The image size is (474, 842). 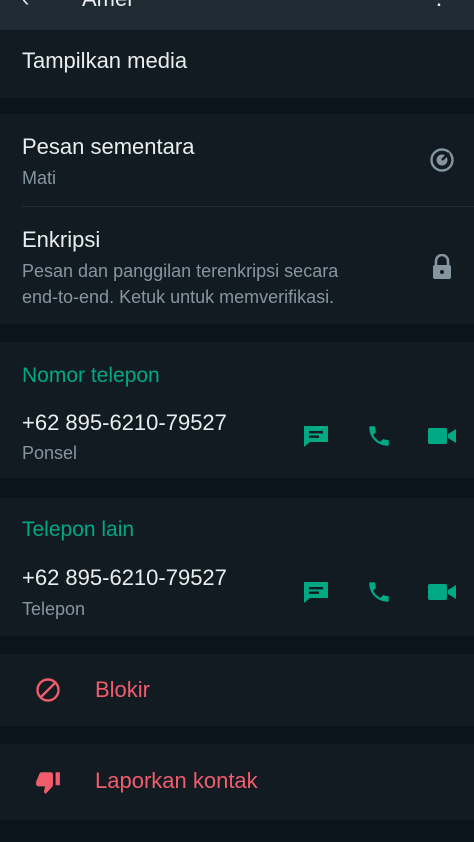 I want to click on section-header-other-phone: Telepon lain, so click(x=78, y=529).